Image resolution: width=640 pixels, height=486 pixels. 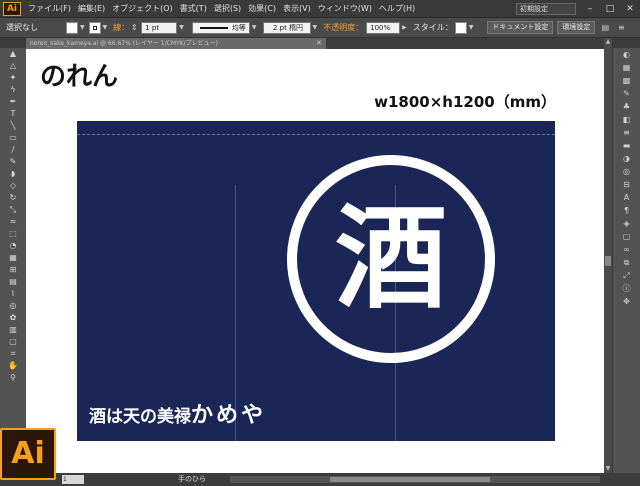 I want to click on preferences-button: 環境設定, so click(x=576, y=27).